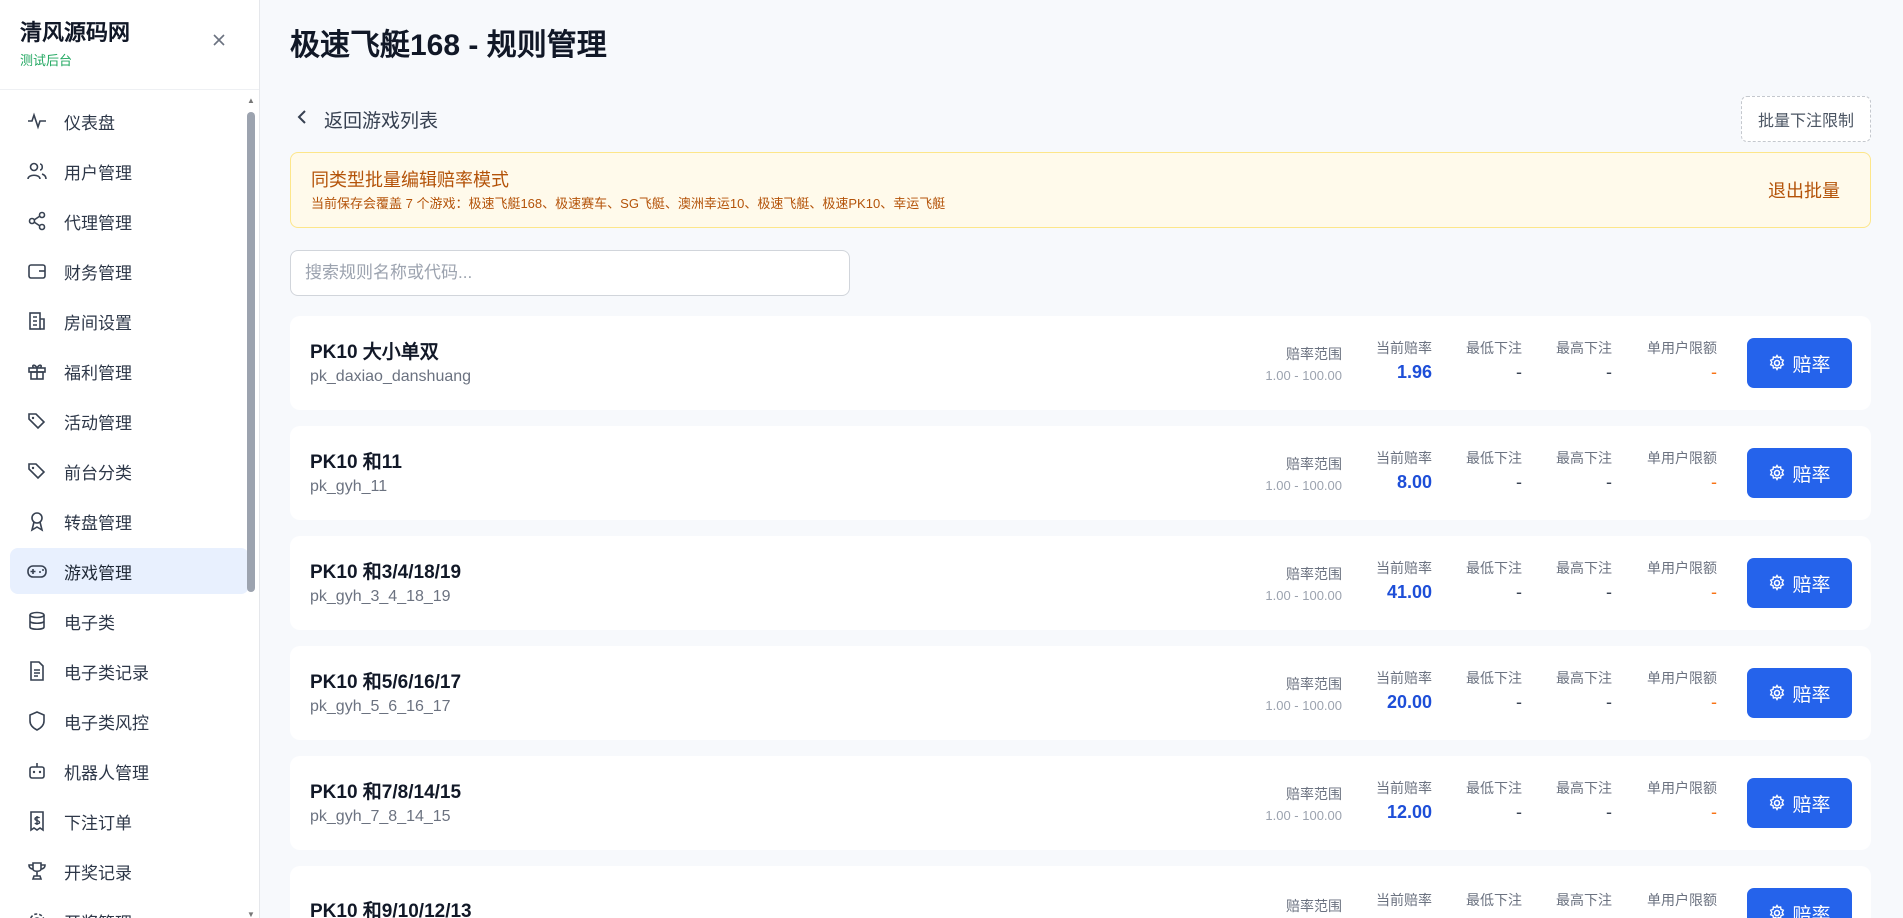 This screenshot has width=1903, height=918. I want to click on settings-icon, so click(37, 914).